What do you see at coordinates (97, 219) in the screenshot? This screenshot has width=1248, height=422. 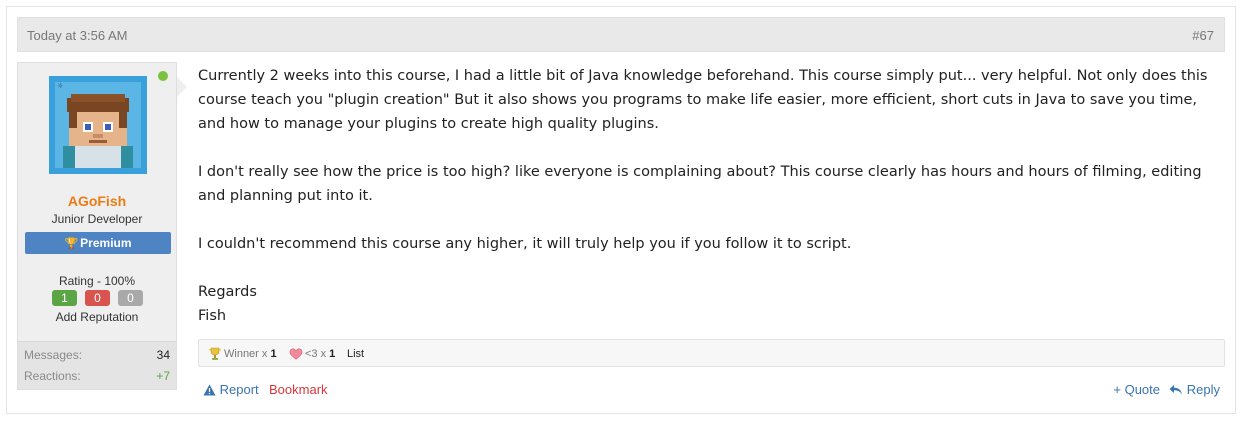 I see `user-title: Junior Developer` at bounding box center [97, 219].